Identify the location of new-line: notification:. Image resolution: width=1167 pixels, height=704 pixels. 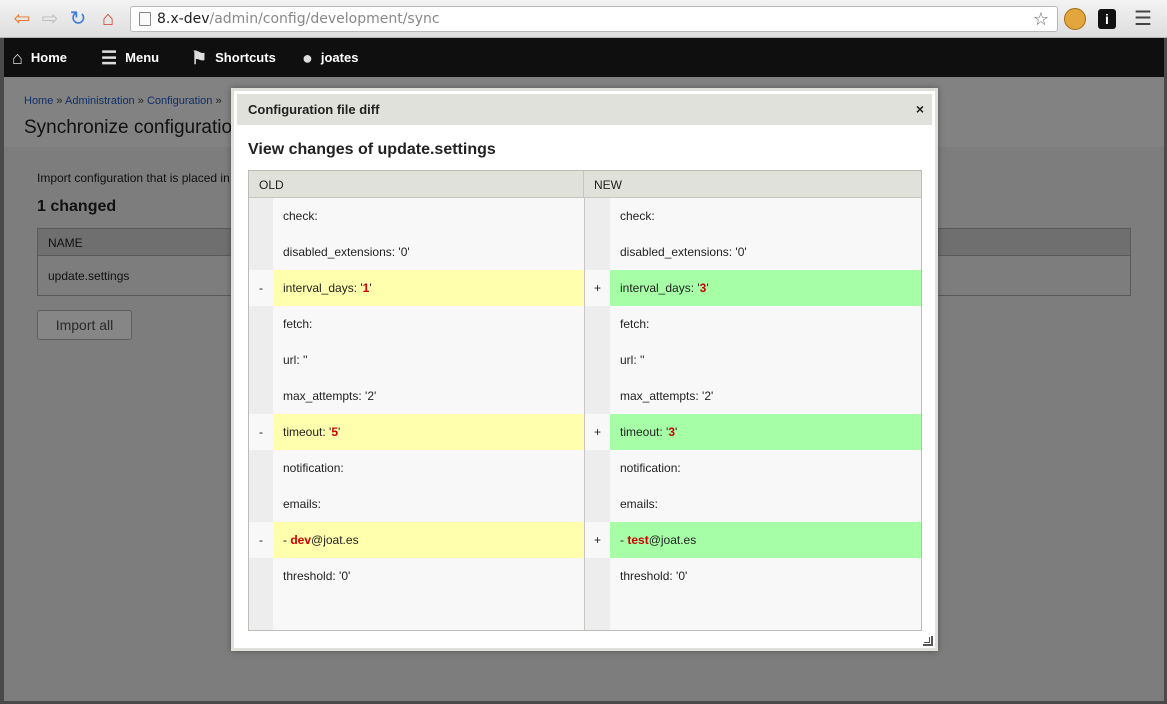
(765, 468).